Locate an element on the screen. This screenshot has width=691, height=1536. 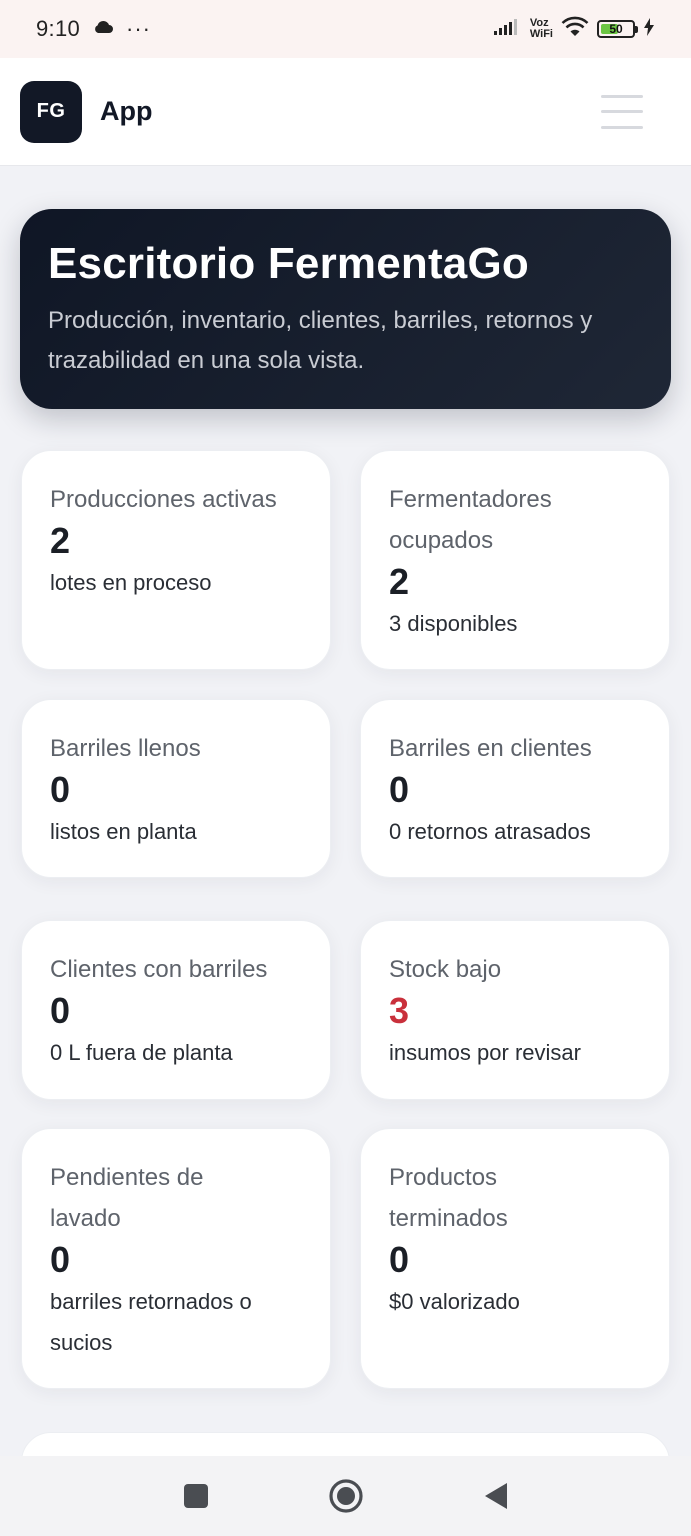
battery-icon: 50 is located at coordinates (617, 29).